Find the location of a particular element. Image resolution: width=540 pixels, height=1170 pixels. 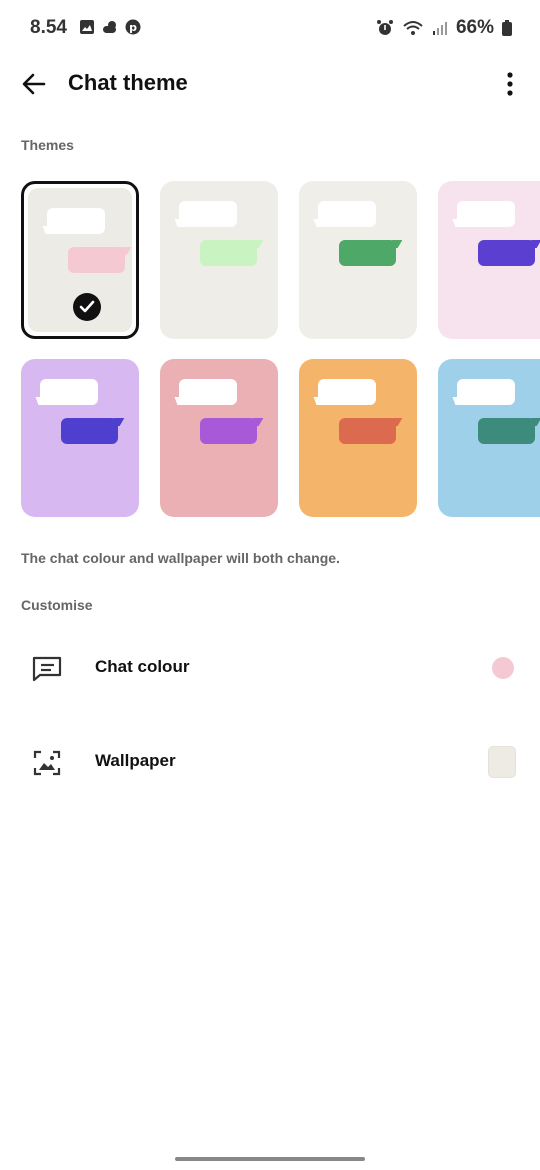

page-title: Chat theme is located at coordinates (128, 82).